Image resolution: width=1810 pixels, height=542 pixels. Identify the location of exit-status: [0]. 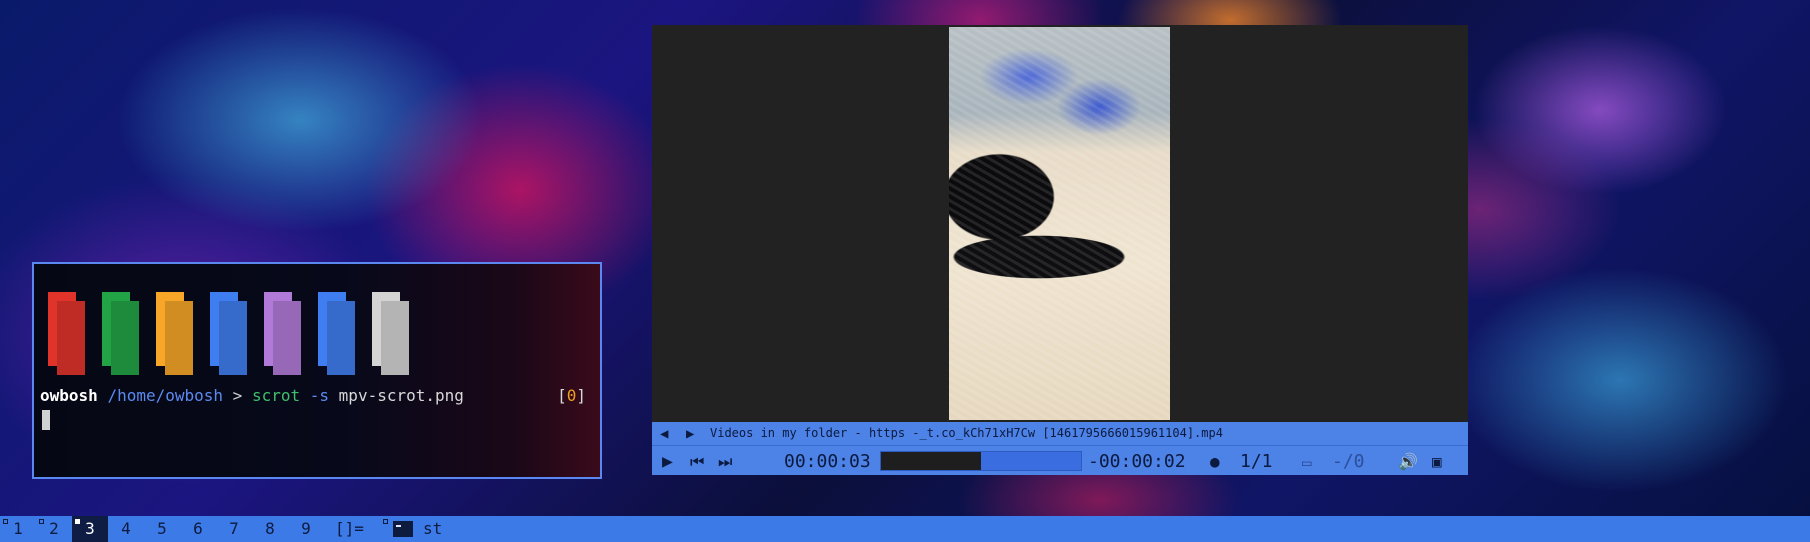
(571, 395).